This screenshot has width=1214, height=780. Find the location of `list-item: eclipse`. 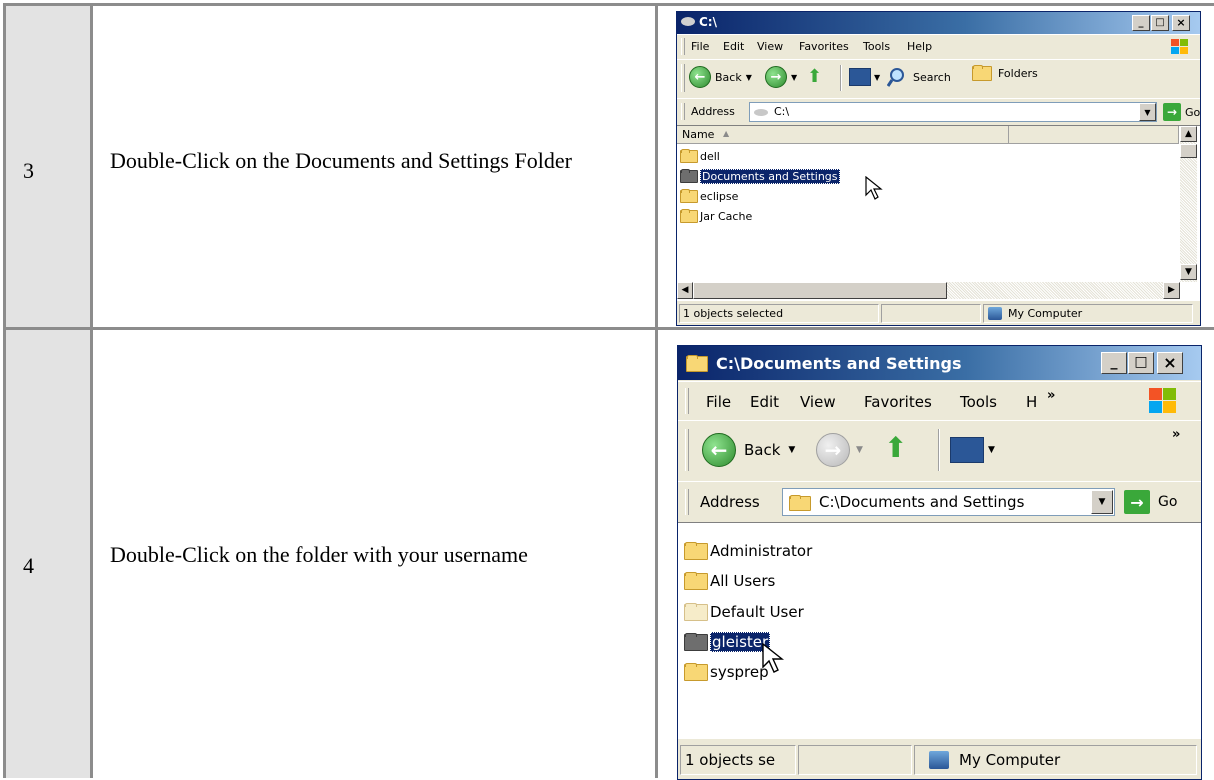

list-item: eclipse is located at coordinates (709, 196).